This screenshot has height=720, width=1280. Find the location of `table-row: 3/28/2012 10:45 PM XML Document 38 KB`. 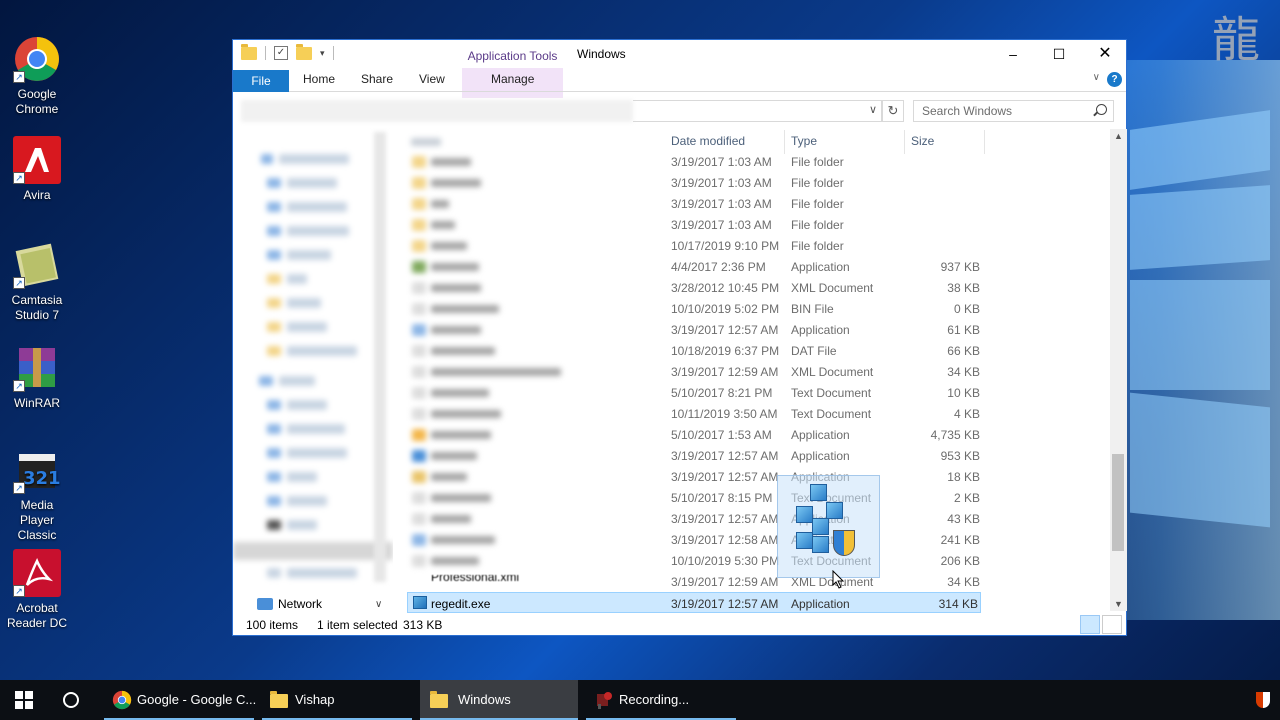

table-row: 3/28/2012 10:45 PM XML Document 38 KB is located at coordinates (822, 287).